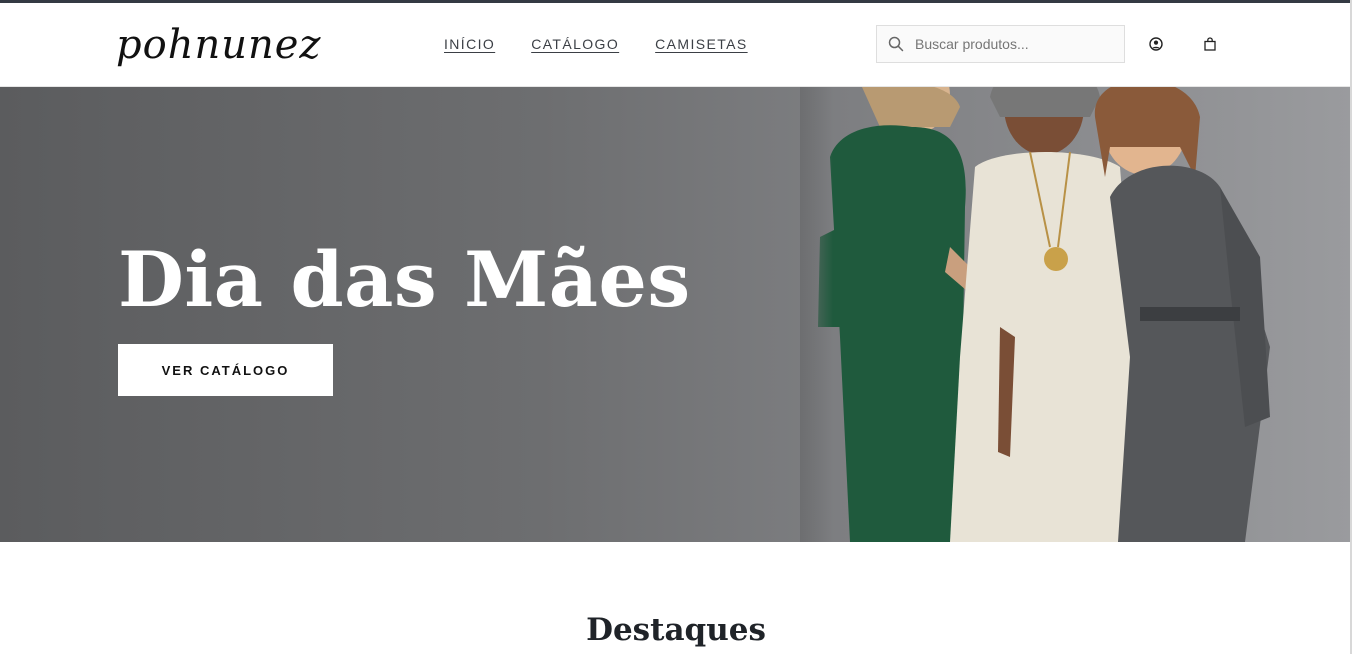 The width and height of the screenshot is (1352, 654). Describe the element at coordinates (469, 44) in the screenshot. I see `nav-item-inicio: INÍCIO` at that location.